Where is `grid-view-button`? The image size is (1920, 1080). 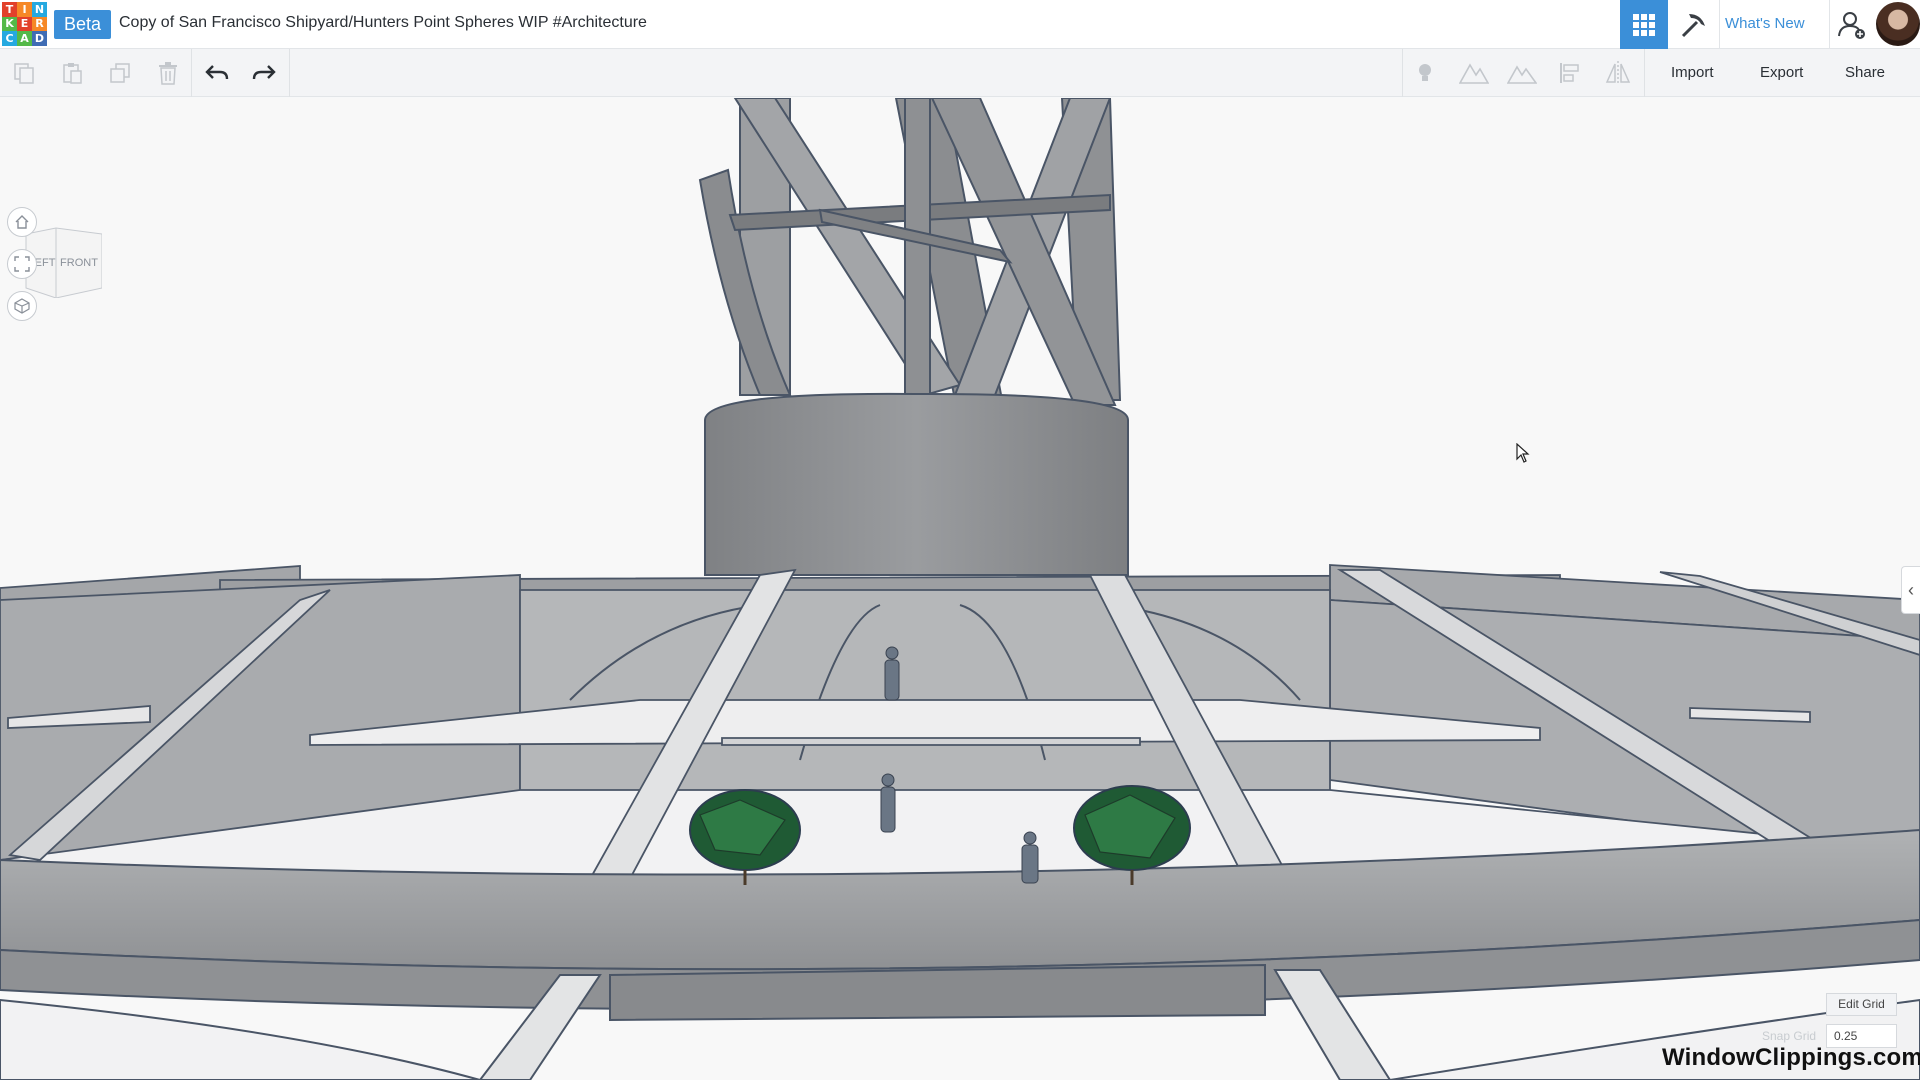 grid-view-button is located at coordinates (1644, 24).